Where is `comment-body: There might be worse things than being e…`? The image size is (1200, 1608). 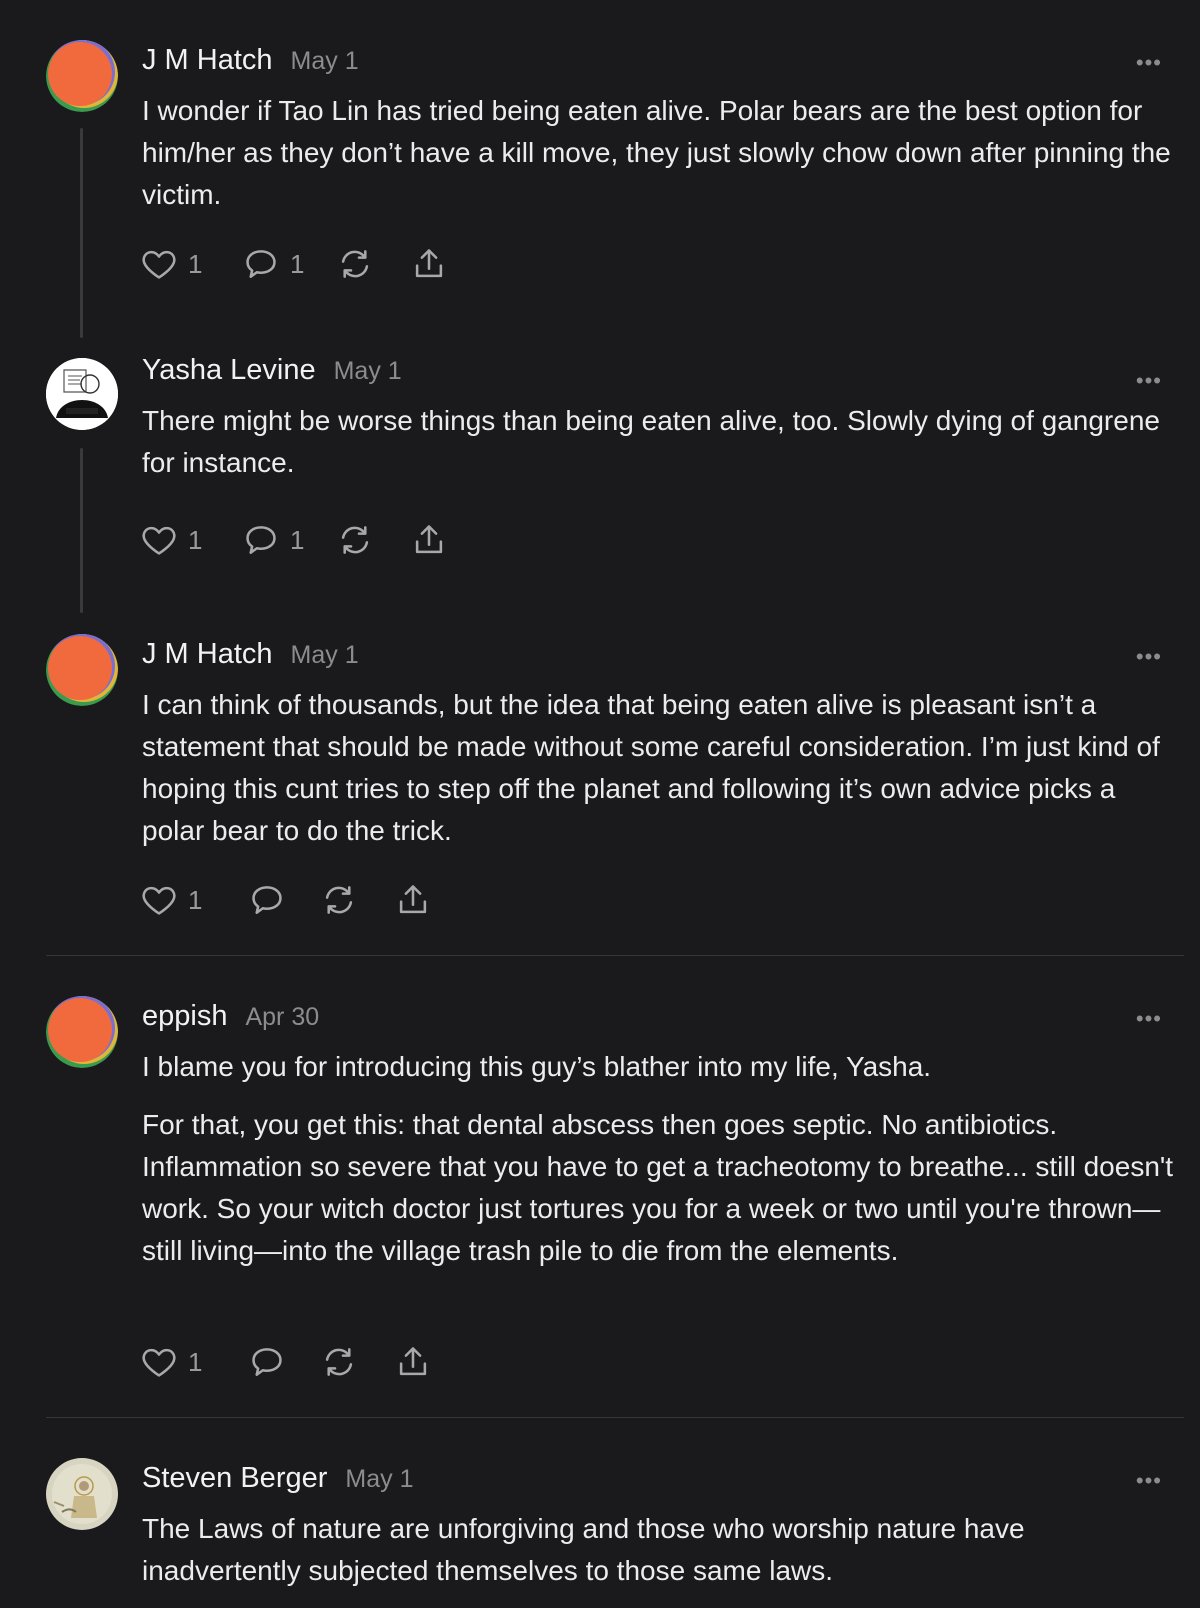 comment-body: There might be worse things than being e… is located at coordinates (662, 442).